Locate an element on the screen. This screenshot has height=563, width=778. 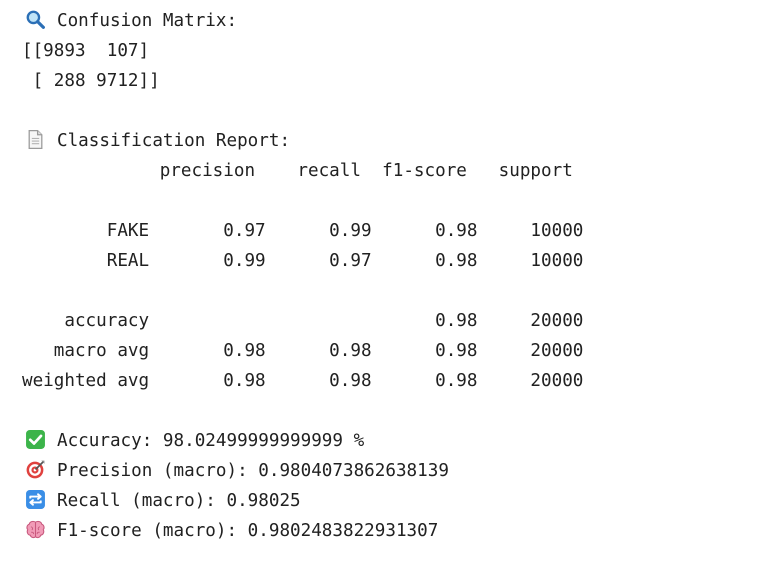
metric-recall-text: Recall (macro): 0.98025 is located at coordinates (179, 501).